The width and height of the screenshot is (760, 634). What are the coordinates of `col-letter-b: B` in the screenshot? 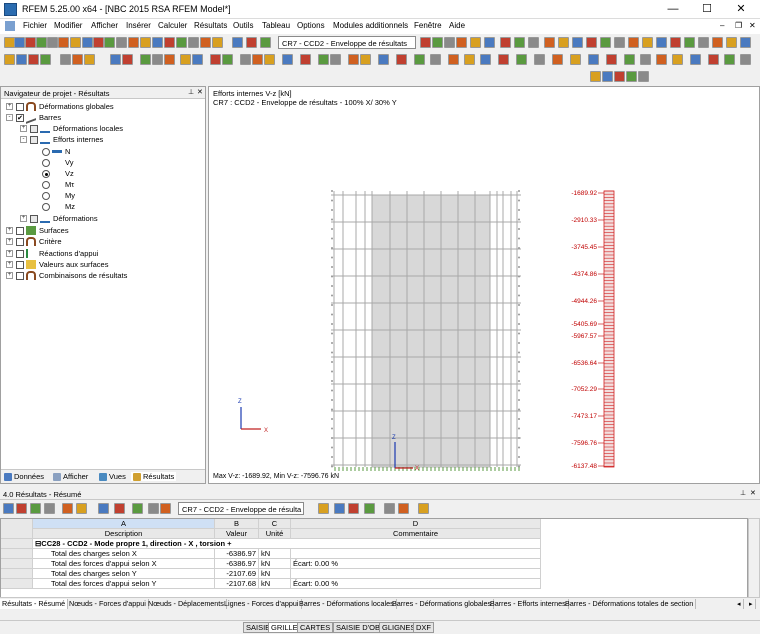 It's located at (237, 524).